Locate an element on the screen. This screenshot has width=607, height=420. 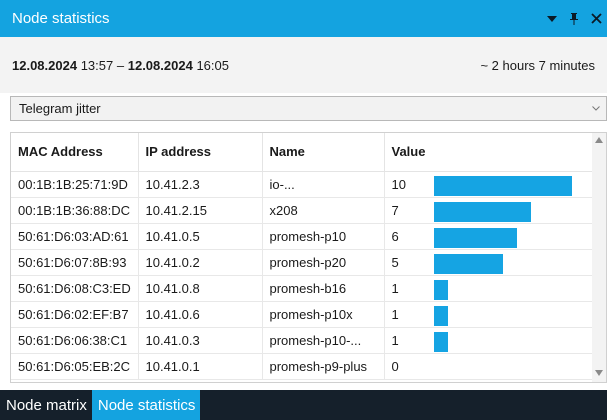
column-header-mac: MAC Address is located at coordinates (75, 152).